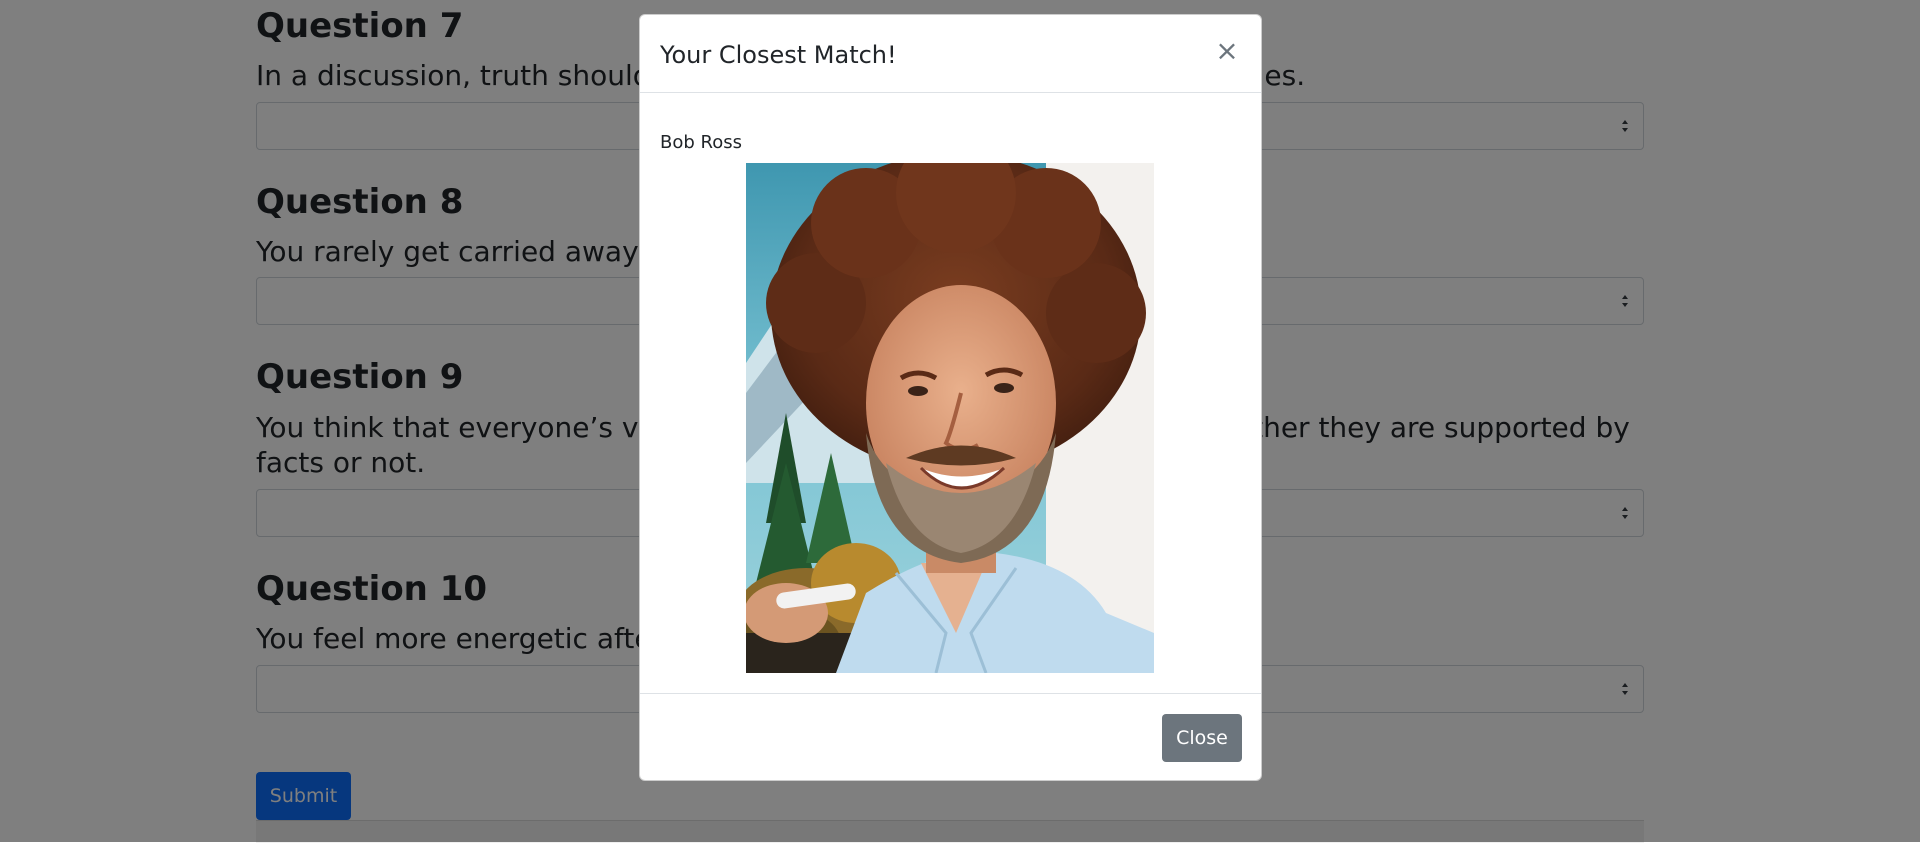 The image size is (1920, 843). Describe the element at coordinates (950, 418) in the screenshot. I see `match-portrait-image` at that location.